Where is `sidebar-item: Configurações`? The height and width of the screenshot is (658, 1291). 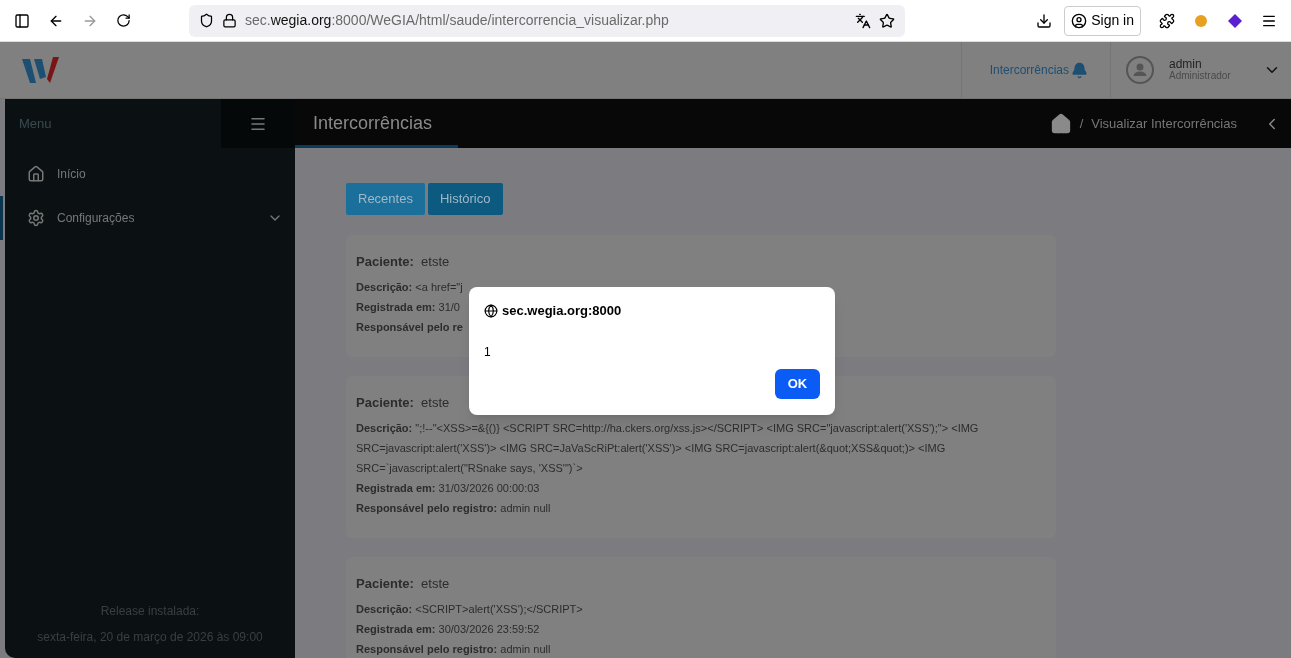
sidebar-item: Configurações is located at coordinates (147, 218).